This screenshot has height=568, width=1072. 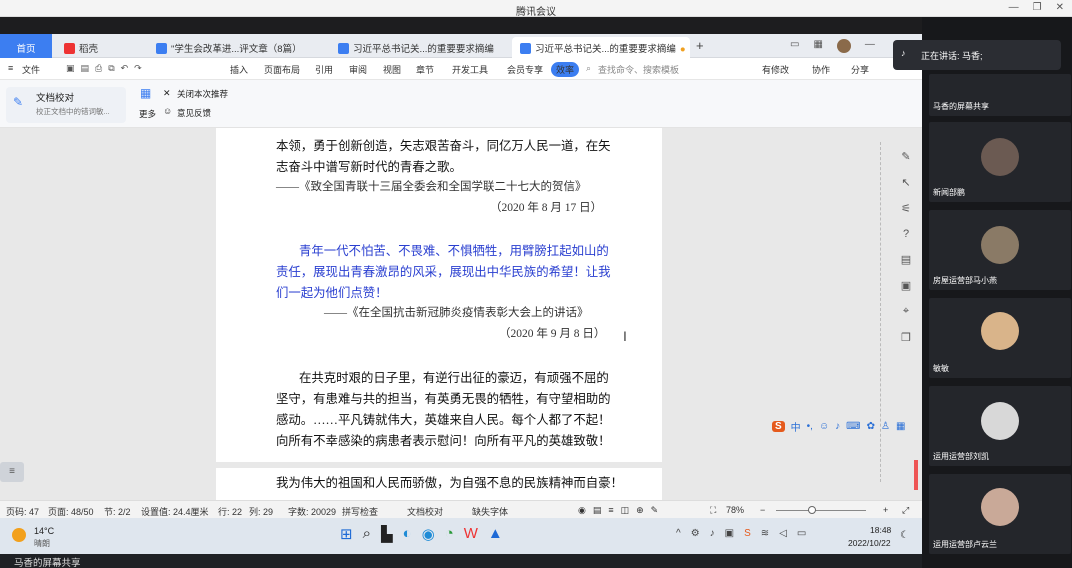 I want to click on ime-toolbar: S 中 •, ☺ ♪ ⌨ ✿ ♙ ▦, so click(x=846, y=426).